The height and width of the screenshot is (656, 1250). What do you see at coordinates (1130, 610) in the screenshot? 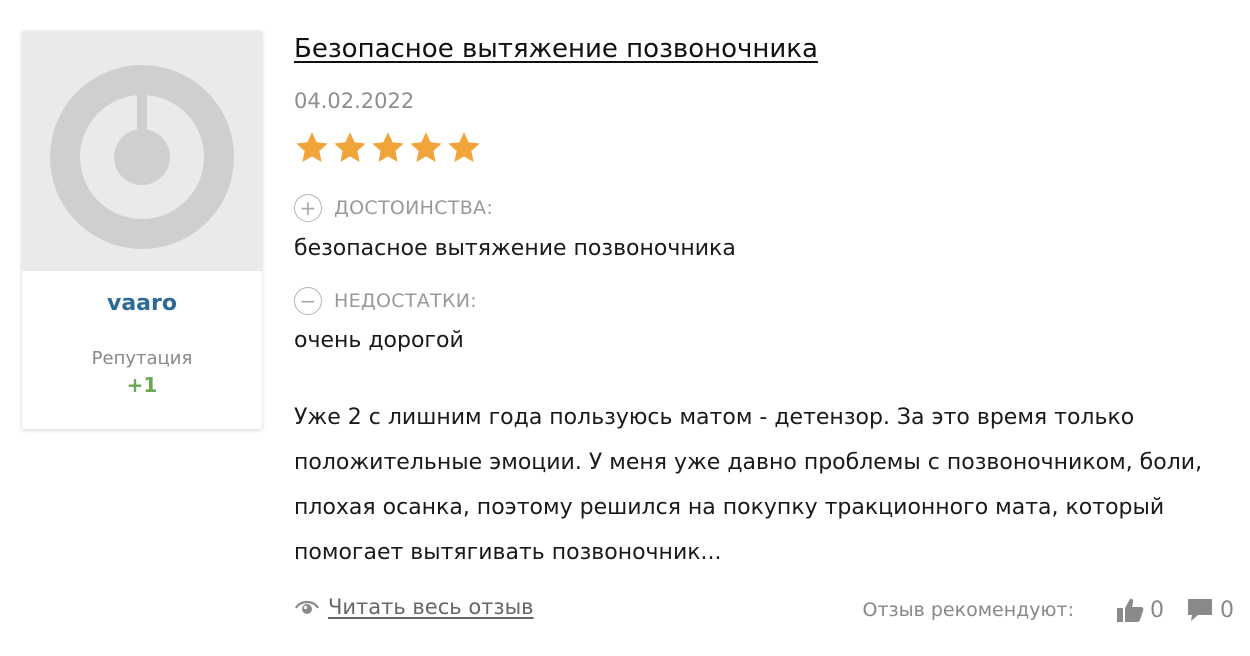
I see `thumbs-up-icon` at bounding box center [1130, 610].